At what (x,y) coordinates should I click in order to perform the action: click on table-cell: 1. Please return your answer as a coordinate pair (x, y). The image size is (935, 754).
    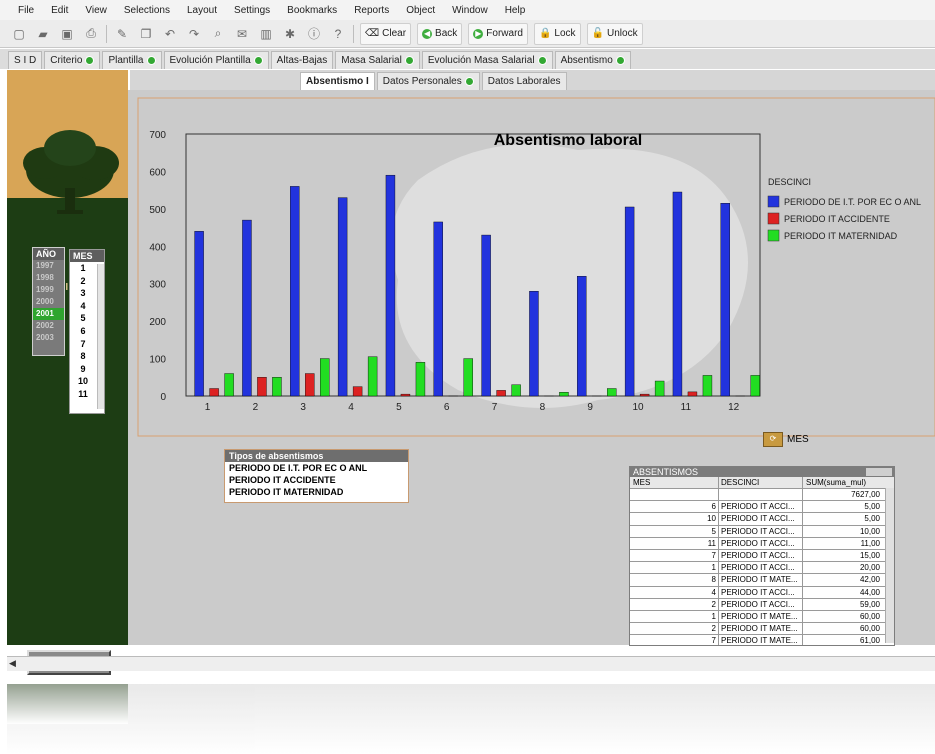
    Looking at the image, I should click on (713, 568).